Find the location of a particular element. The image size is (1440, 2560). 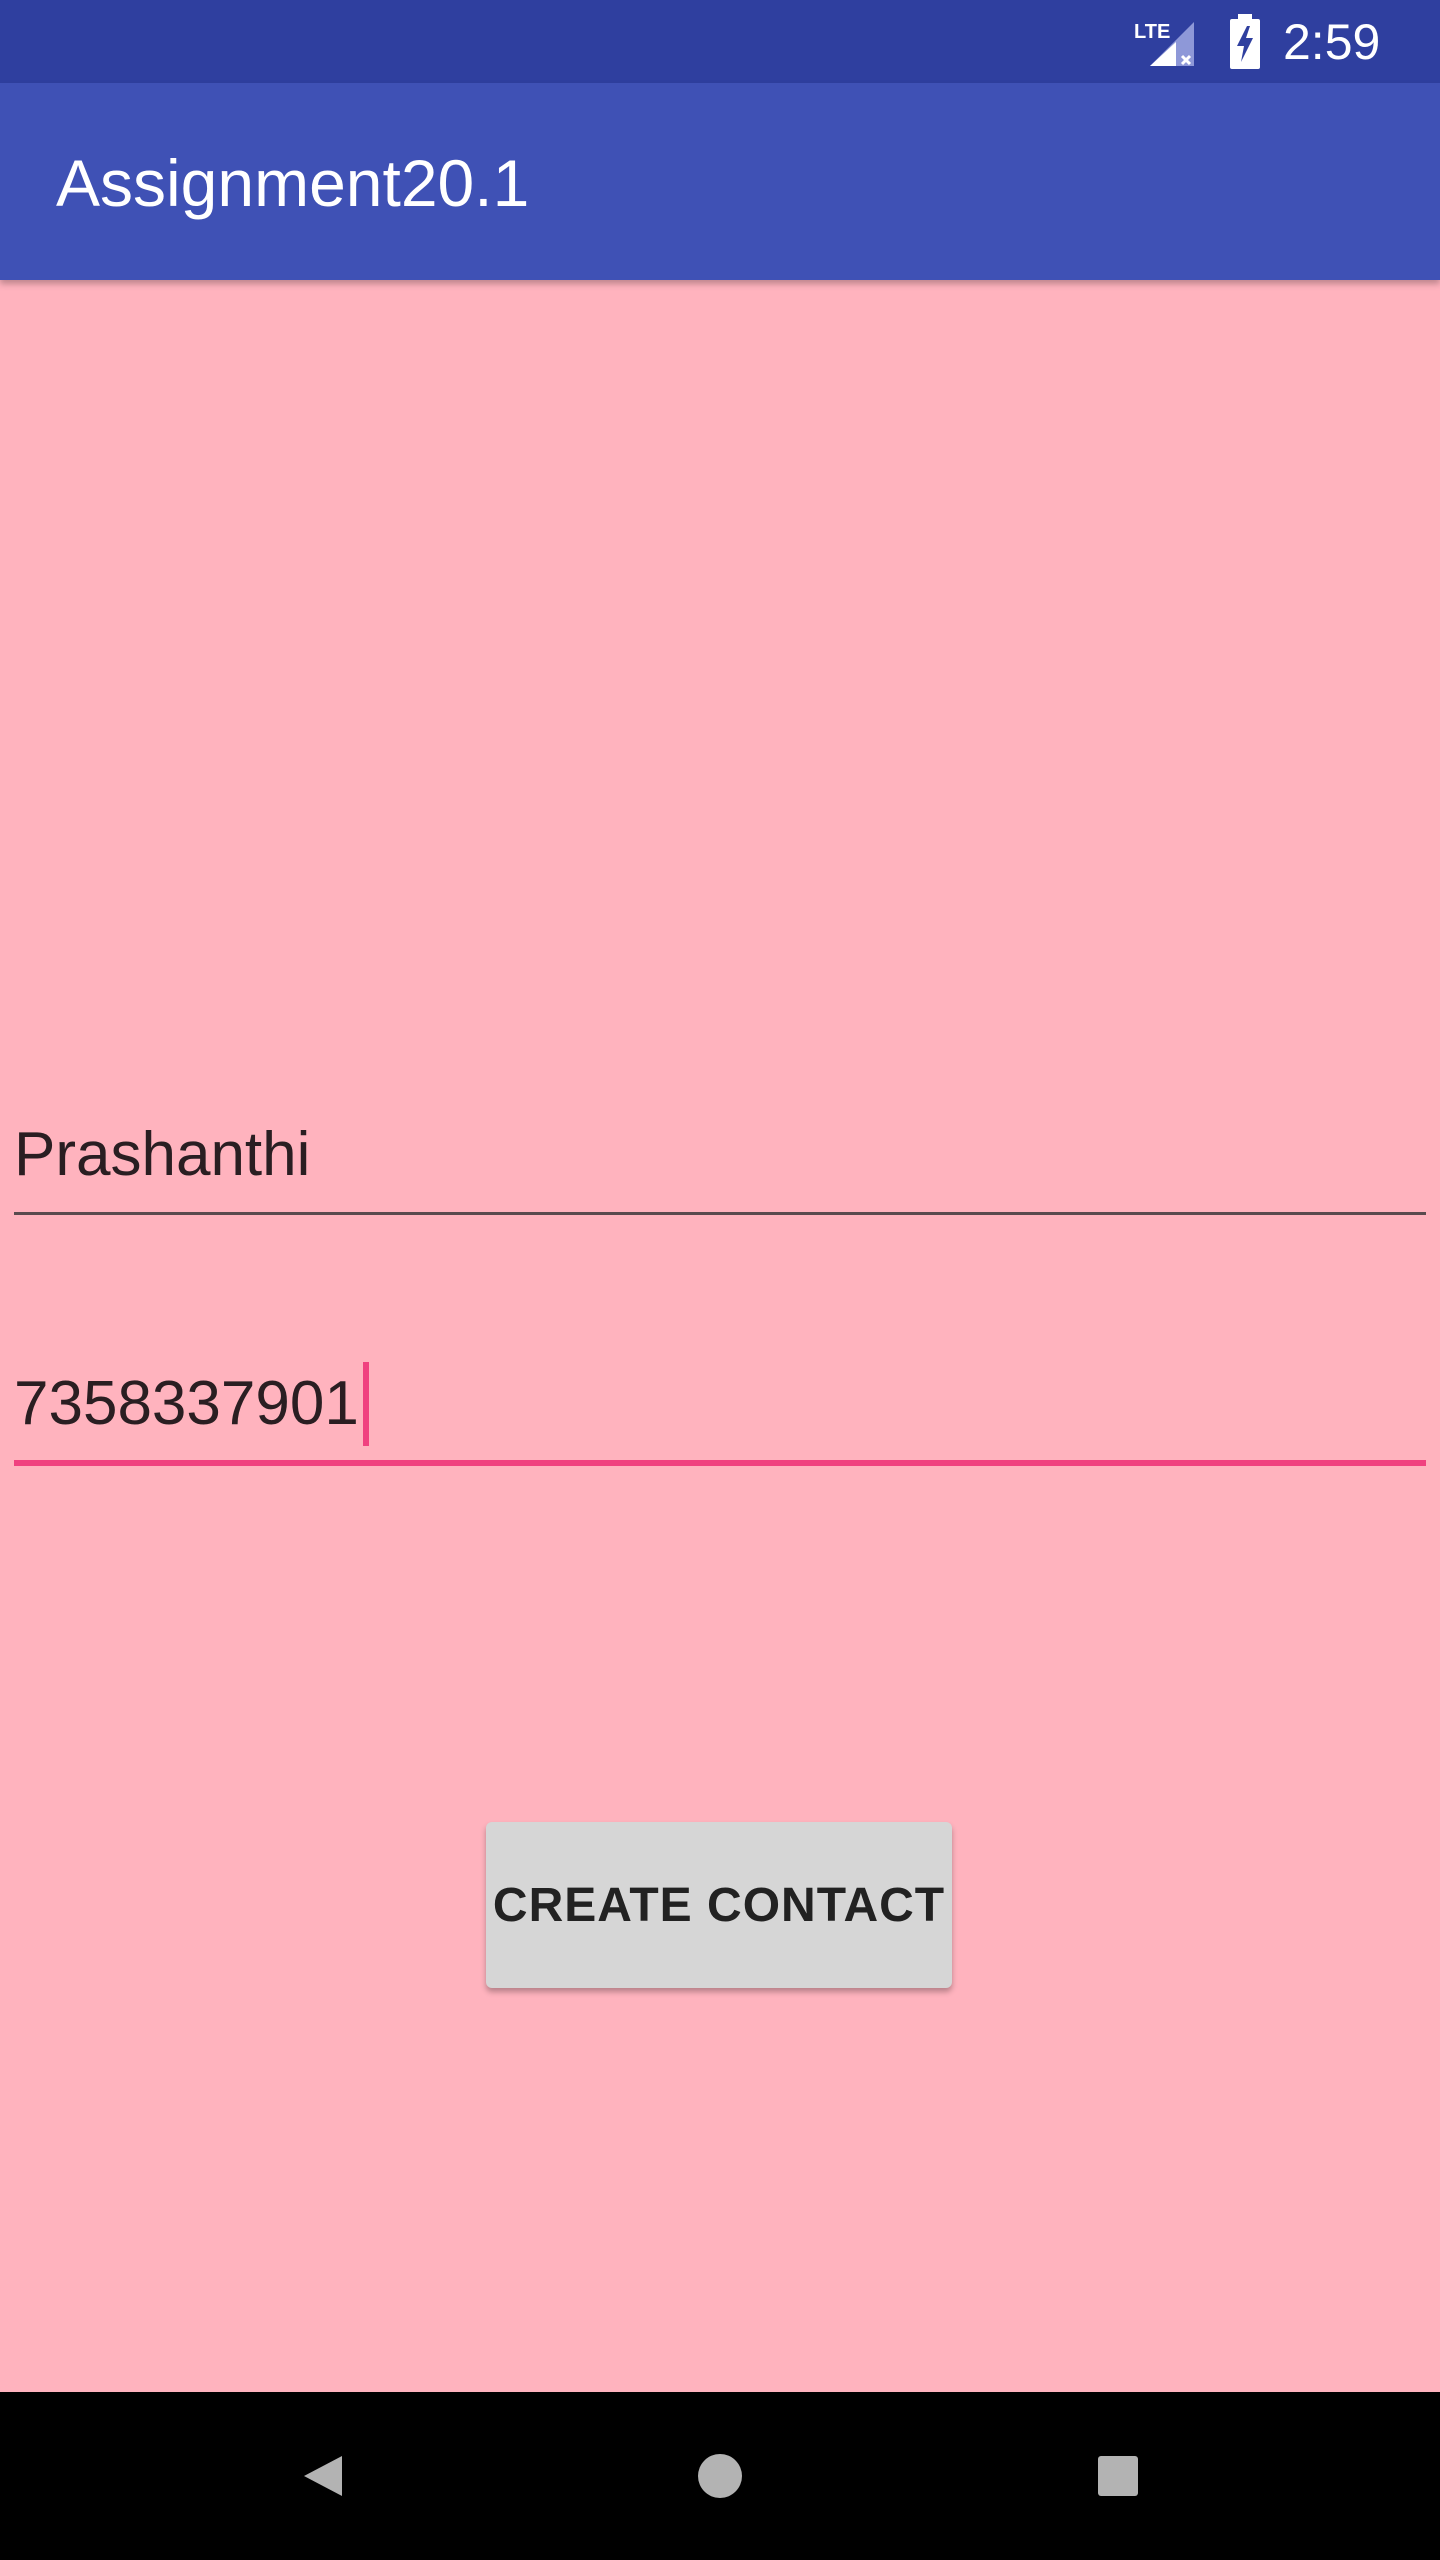

app-title: Assignment20.1 is located at coordinates (293, 183).